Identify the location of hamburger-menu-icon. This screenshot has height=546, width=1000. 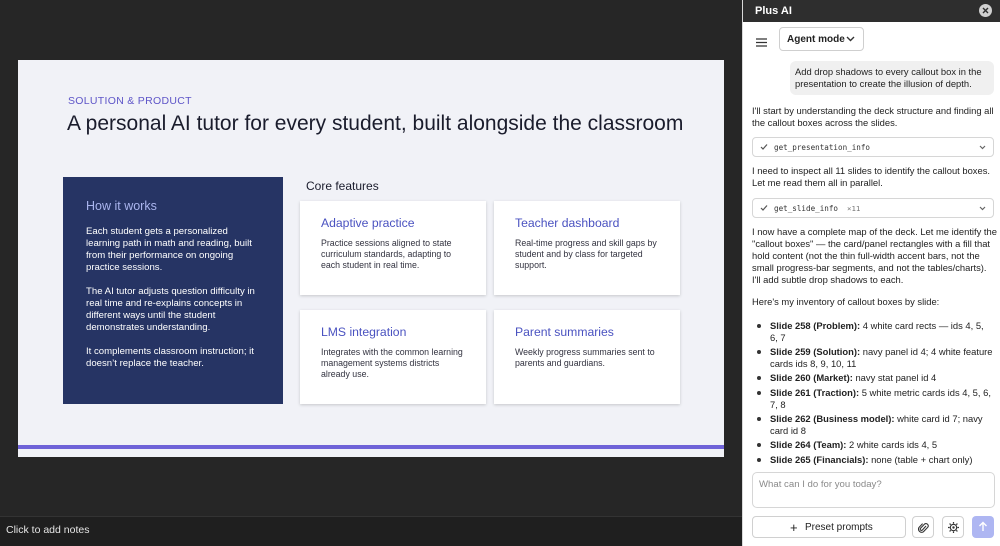
(761, 43).